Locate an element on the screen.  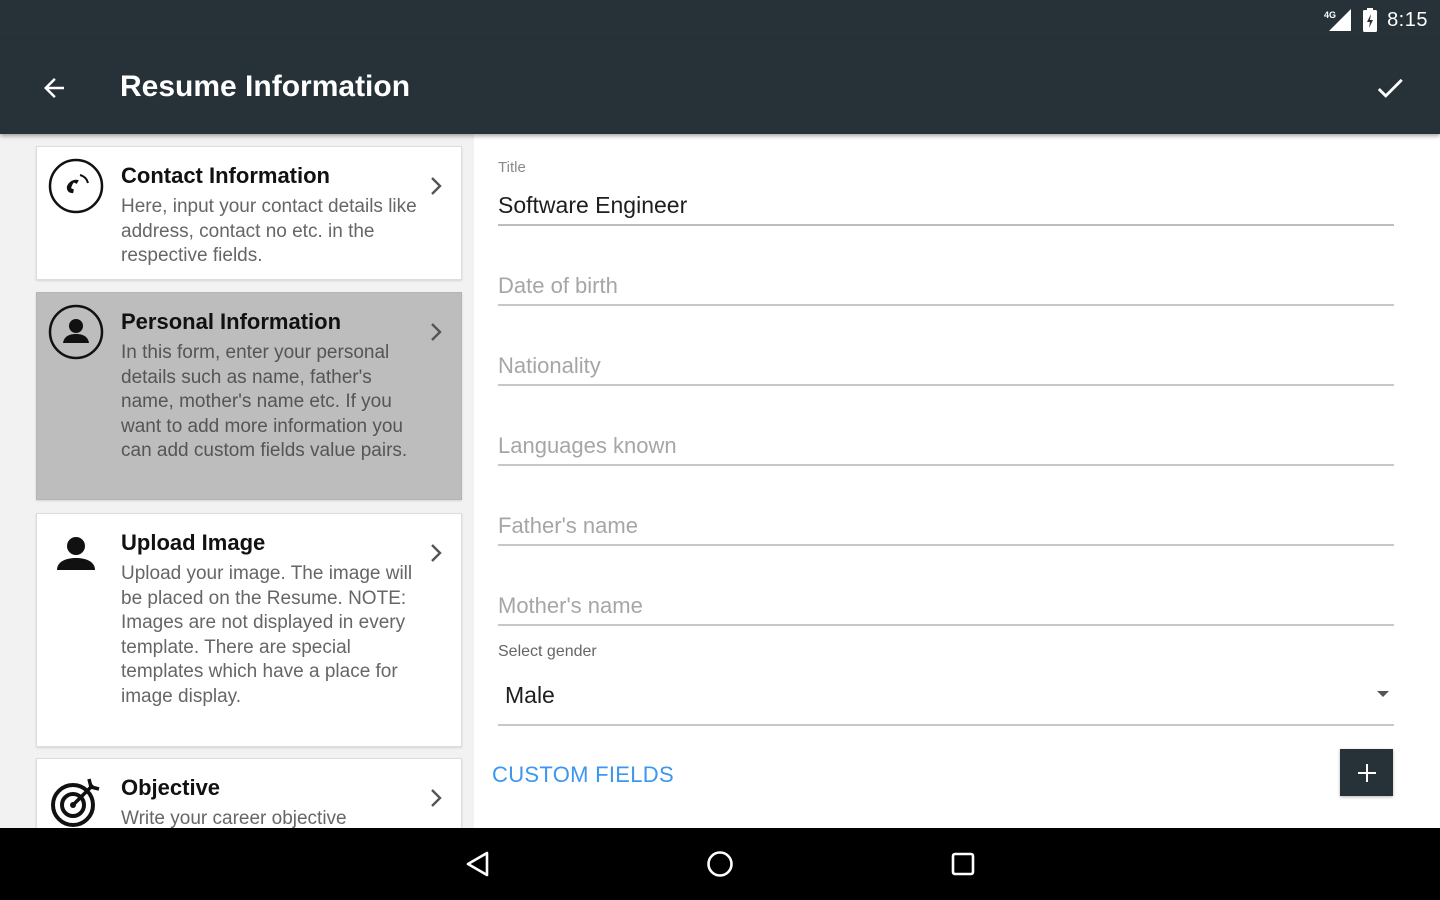
date-of-birth-field: Date of birth is located at coordinates (946, 287).